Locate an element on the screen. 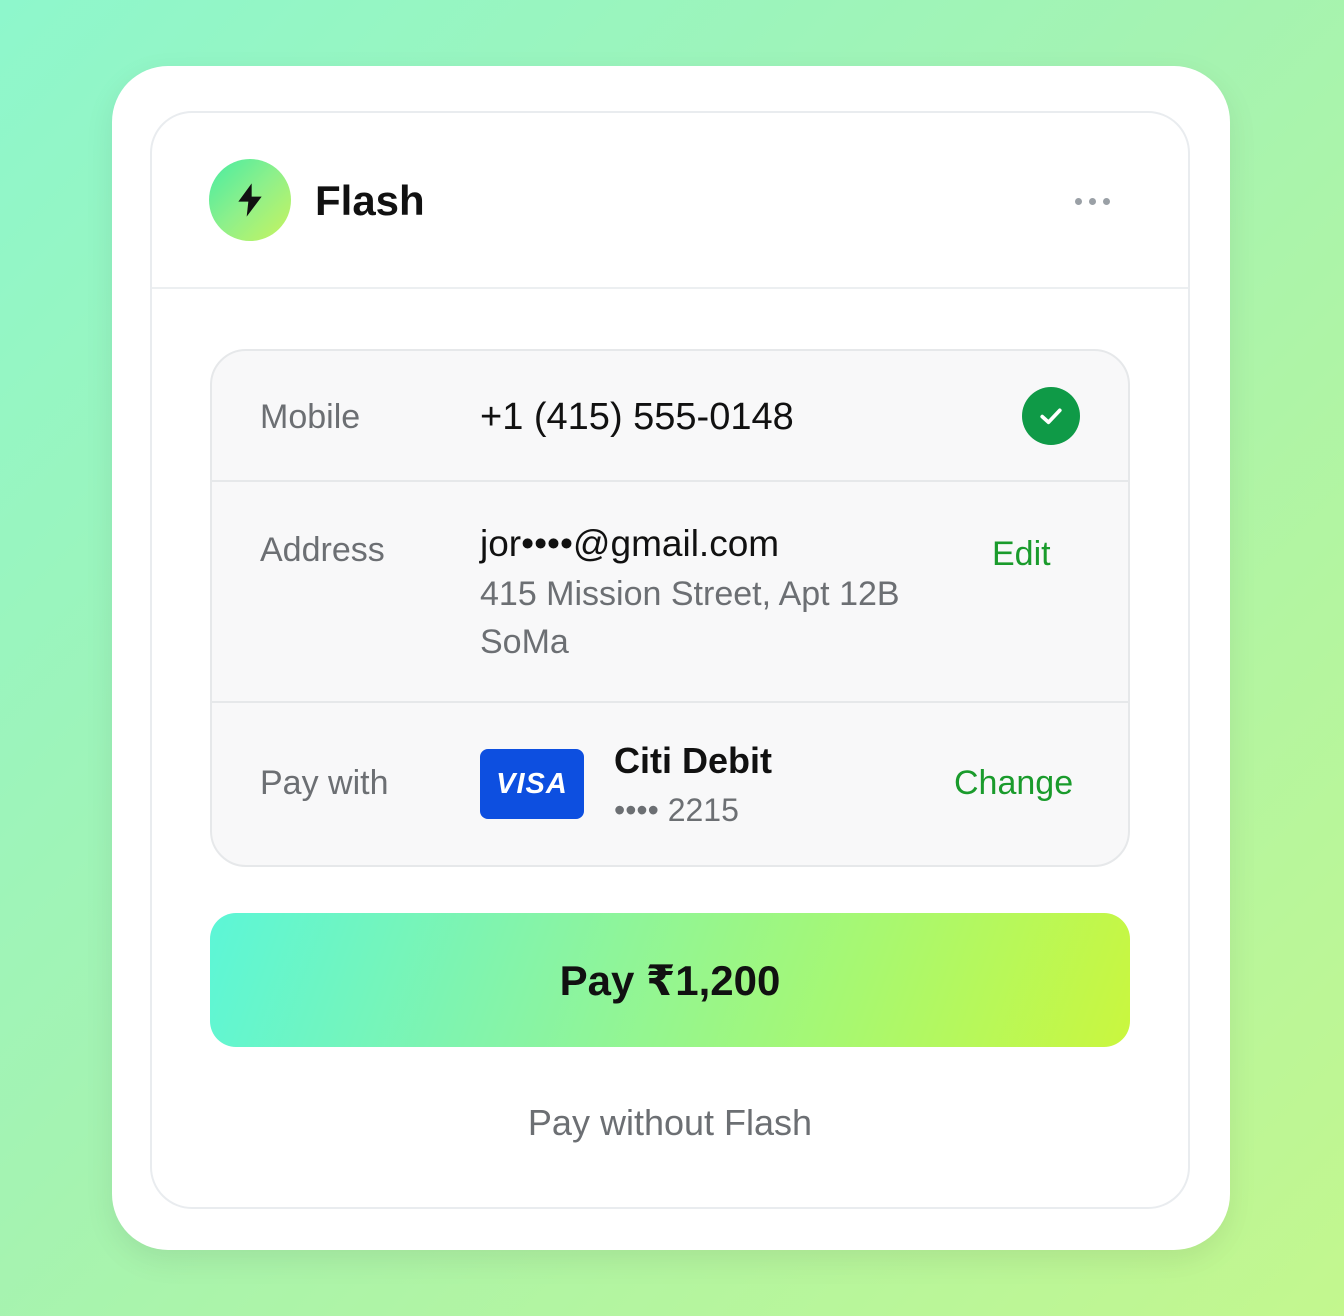  flash-logo is located at coordinates (250, 200).